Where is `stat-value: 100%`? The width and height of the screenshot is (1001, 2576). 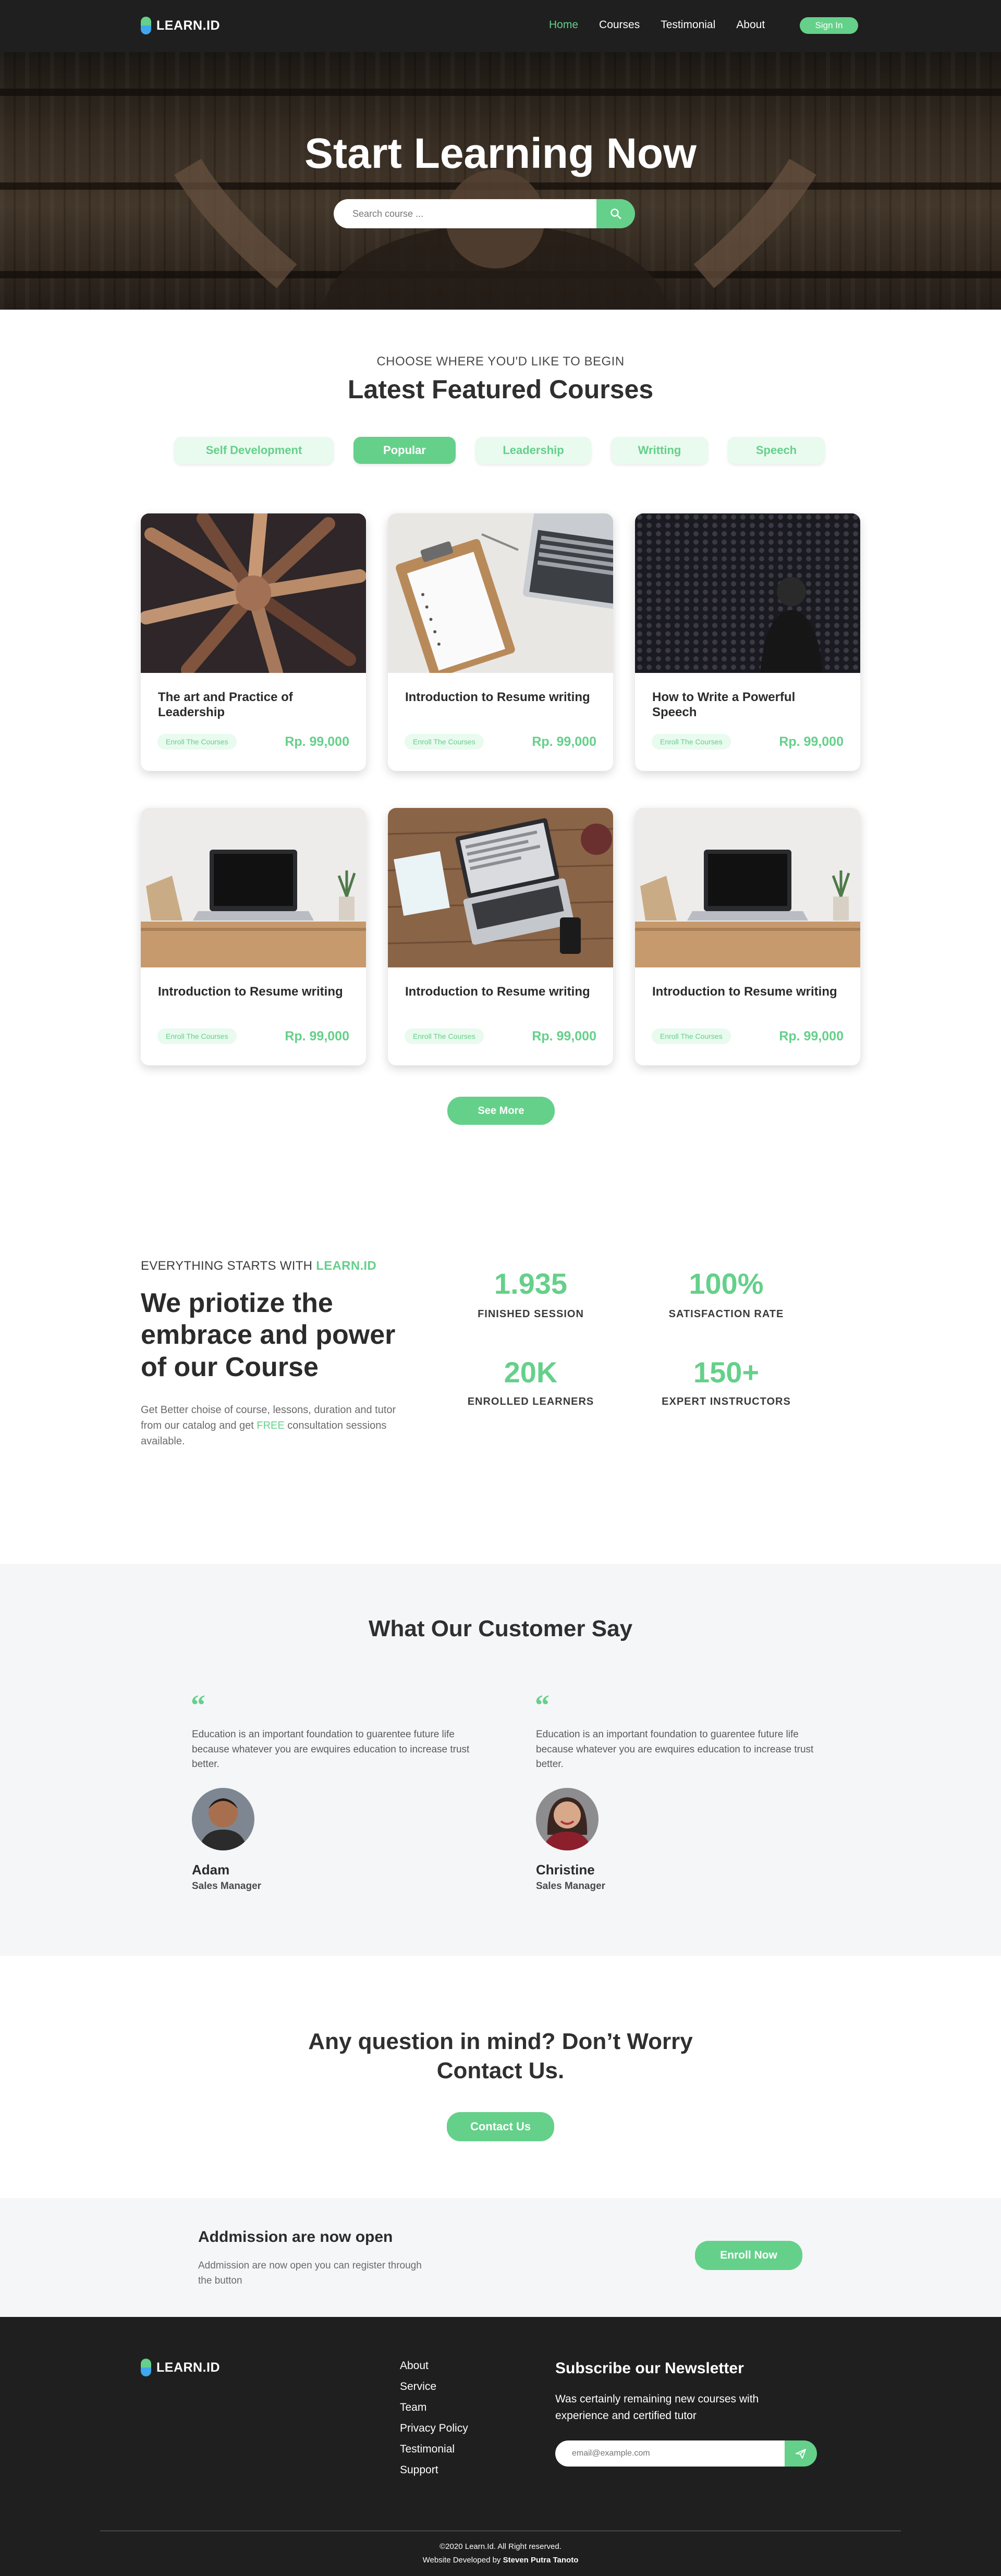 stat-value: 100% is located at coordinates (726, 1283).